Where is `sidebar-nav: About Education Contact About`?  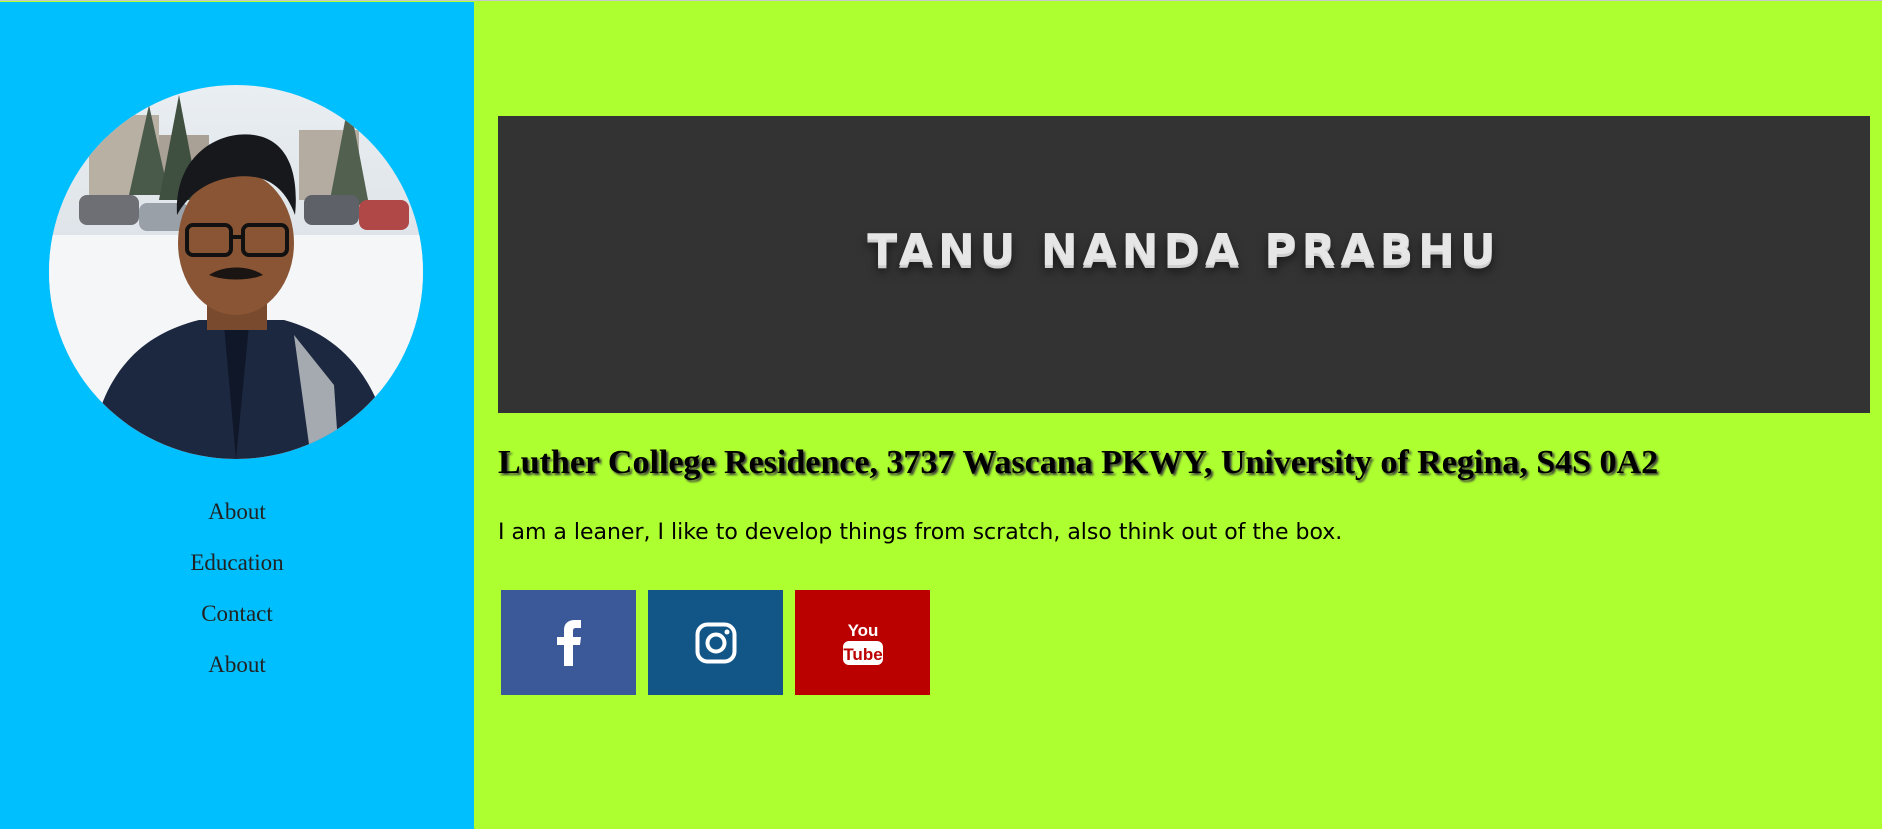 sidebar-nav: About Education Contact About is located at coordinates (237, 588).